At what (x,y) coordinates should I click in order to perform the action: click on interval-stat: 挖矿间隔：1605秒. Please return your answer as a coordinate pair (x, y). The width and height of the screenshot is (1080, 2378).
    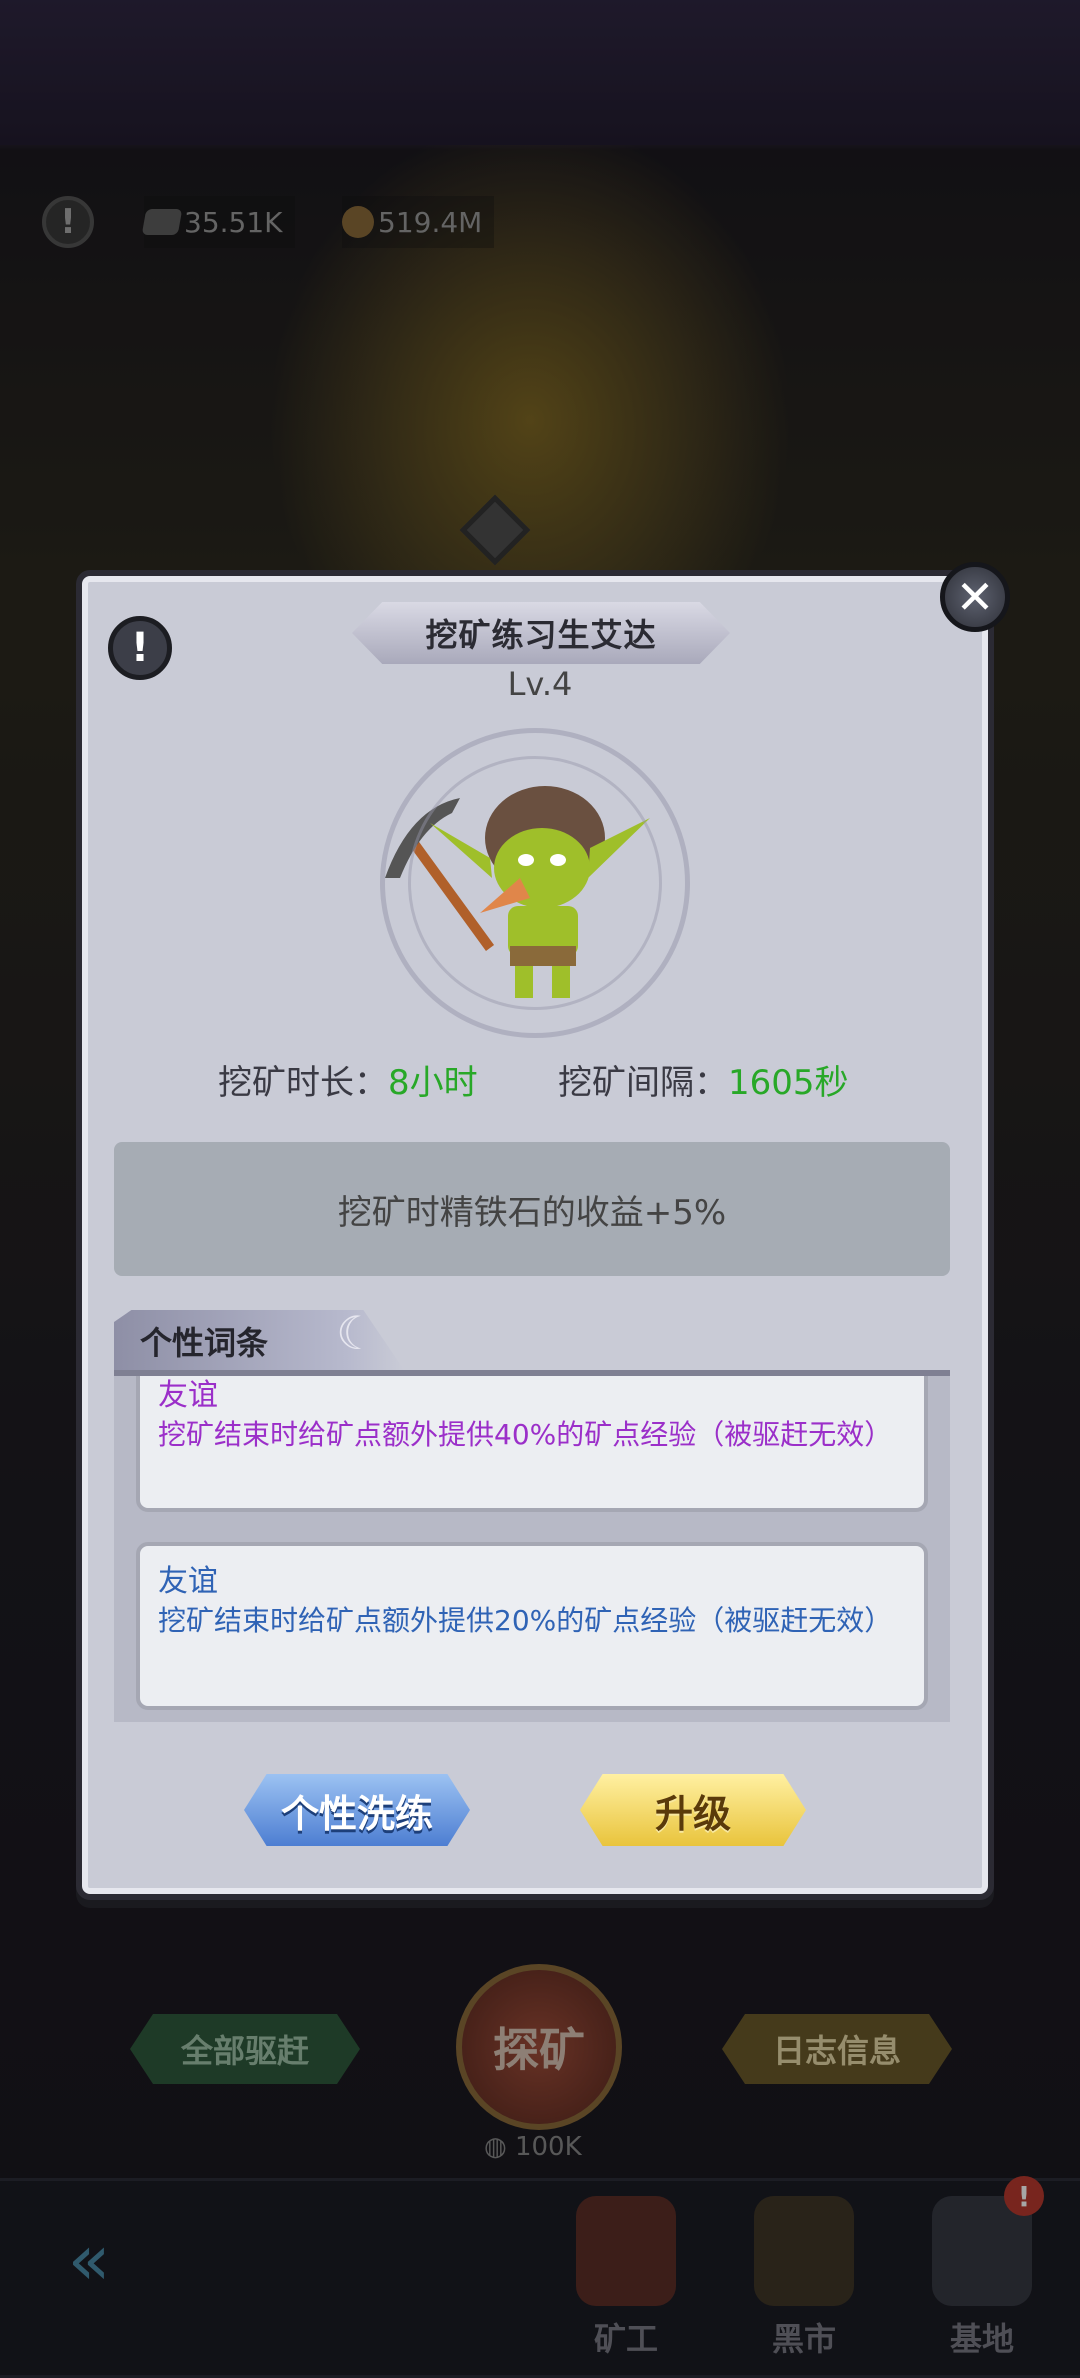
    Looking at the image, I should click on (703, 1079).